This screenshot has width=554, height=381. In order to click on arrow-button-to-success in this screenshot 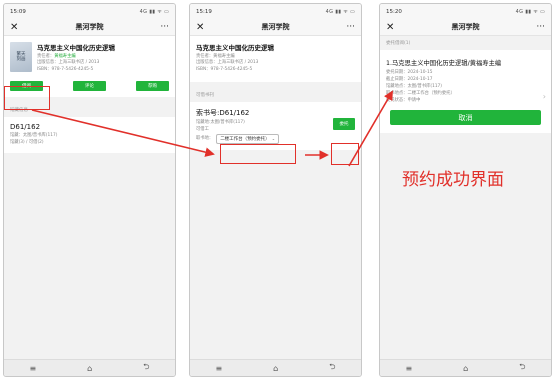, I will do `click(370, 128)`.